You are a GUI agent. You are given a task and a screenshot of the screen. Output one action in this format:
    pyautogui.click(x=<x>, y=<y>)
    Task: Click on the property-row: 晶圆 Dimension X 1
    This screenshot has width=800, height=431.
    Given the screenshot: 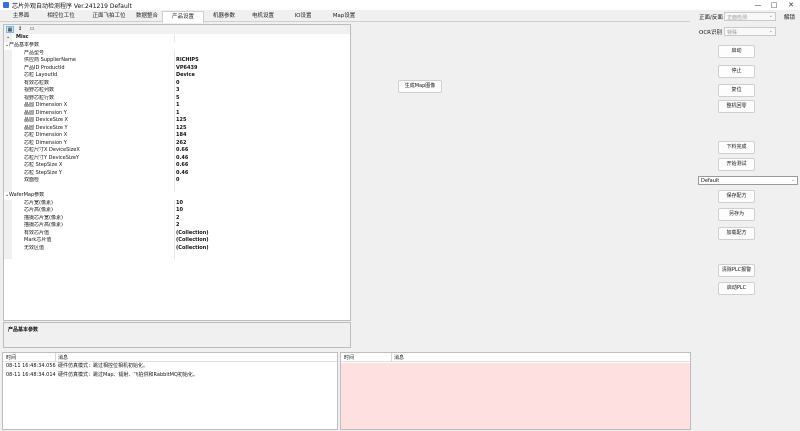 What is the action you would take?
    pyautogui.click(x=177, y=106)
    